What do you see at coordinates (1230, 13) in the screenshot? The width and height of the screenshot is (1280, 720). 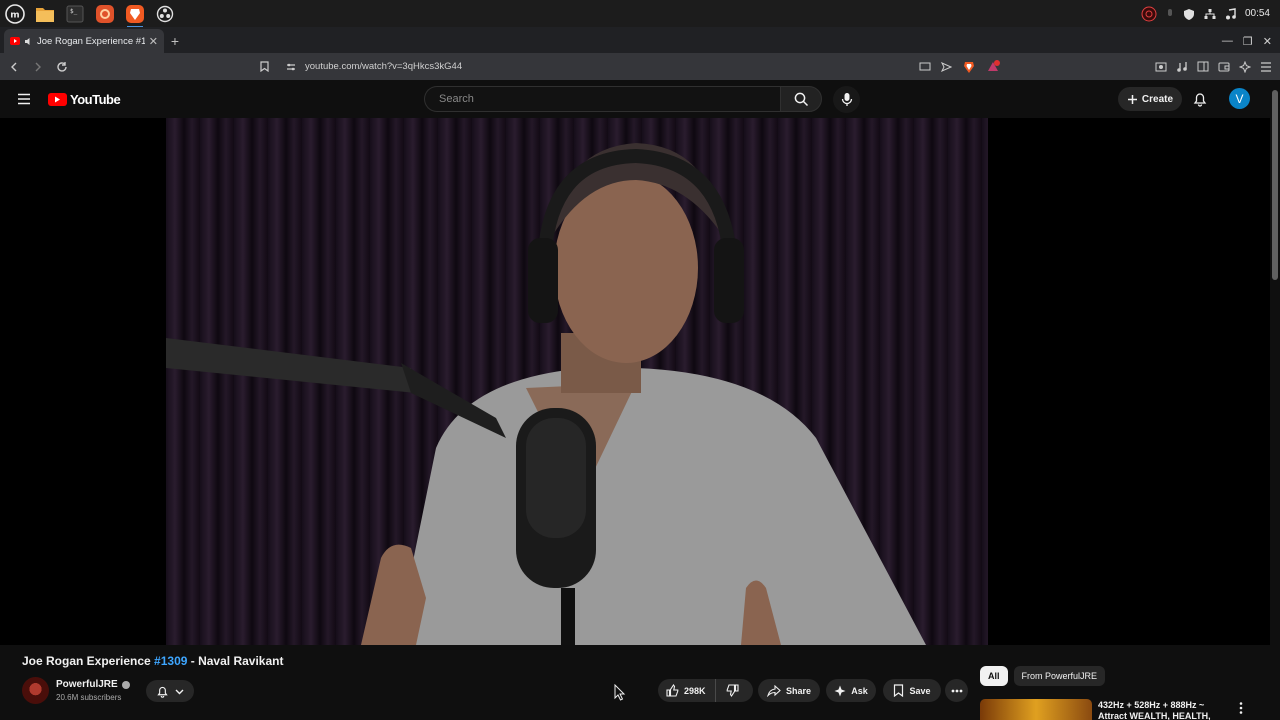 I see `music-note-icon` at bounding box center [1230, 13].